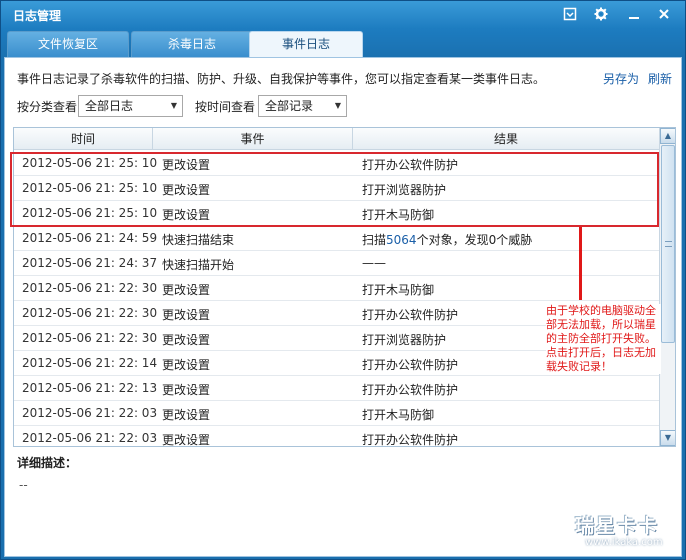  What do you see at coordinates (225, 107) in the screenshot?
I see `time-filter-label: 按时间查看` at bounding box center [225, 107].